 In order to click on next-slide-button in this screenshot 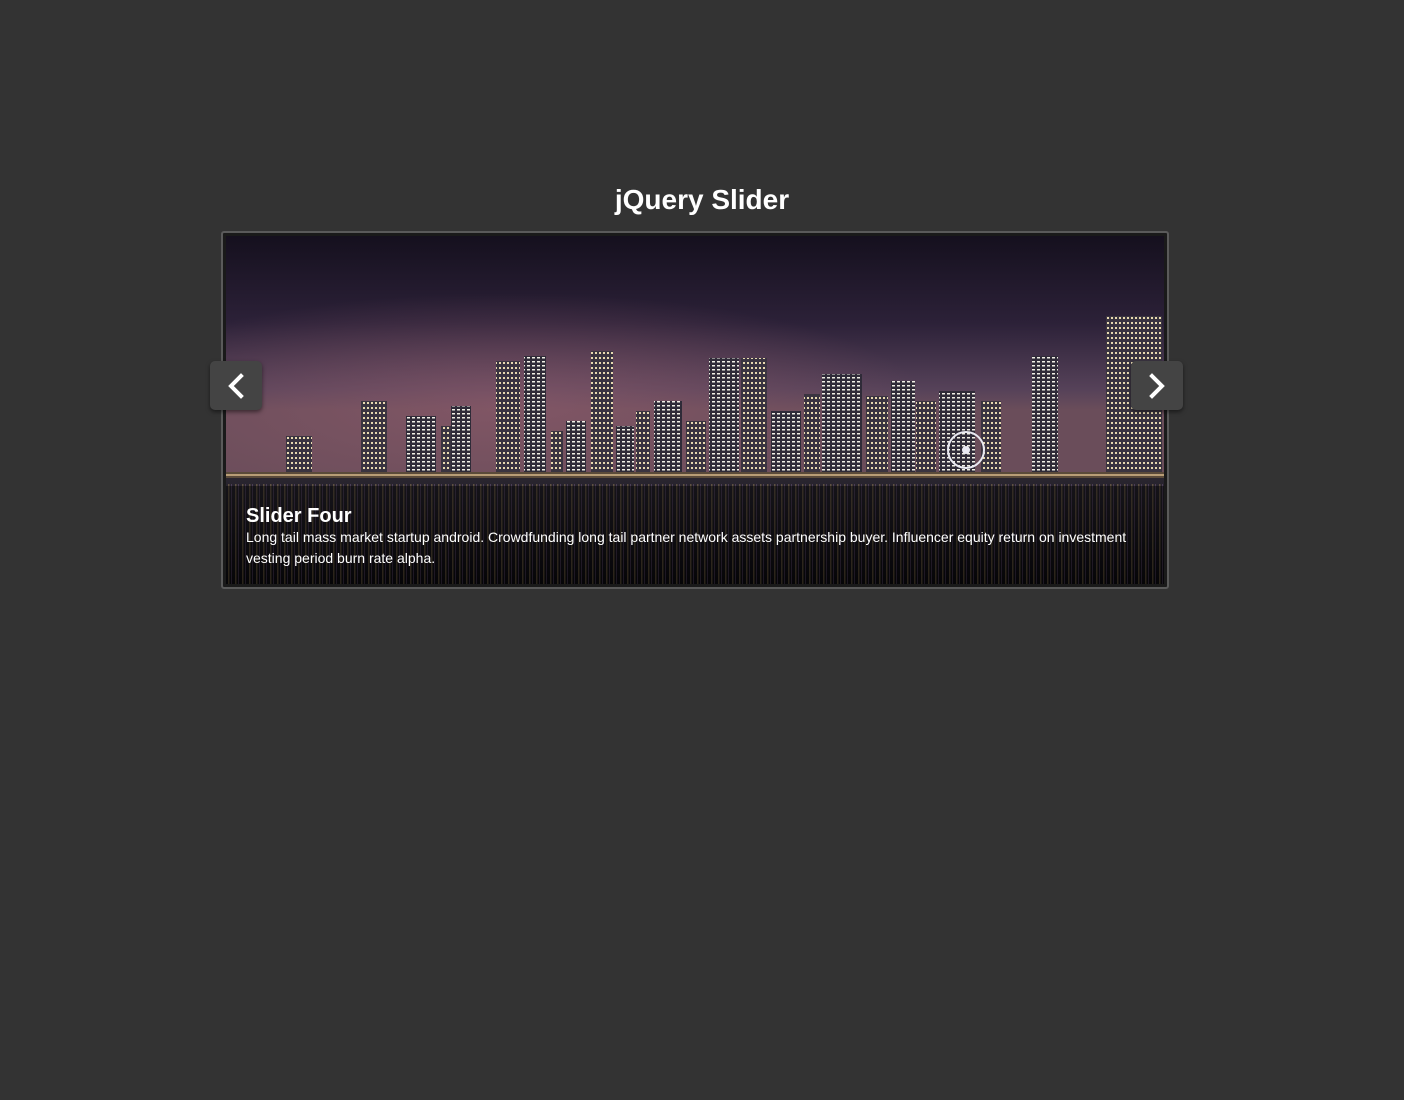, I will do `click(1157, 385)`.